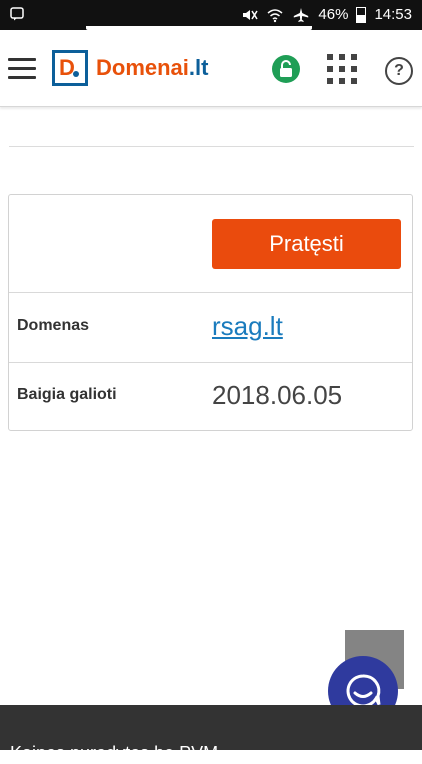 The width and height of the screenshot is (422, 764). What do you see at coordinates (277, 395) in the screenshot?
I see `expiry-date: 2018.06.05` at bounding box center [277, 395].